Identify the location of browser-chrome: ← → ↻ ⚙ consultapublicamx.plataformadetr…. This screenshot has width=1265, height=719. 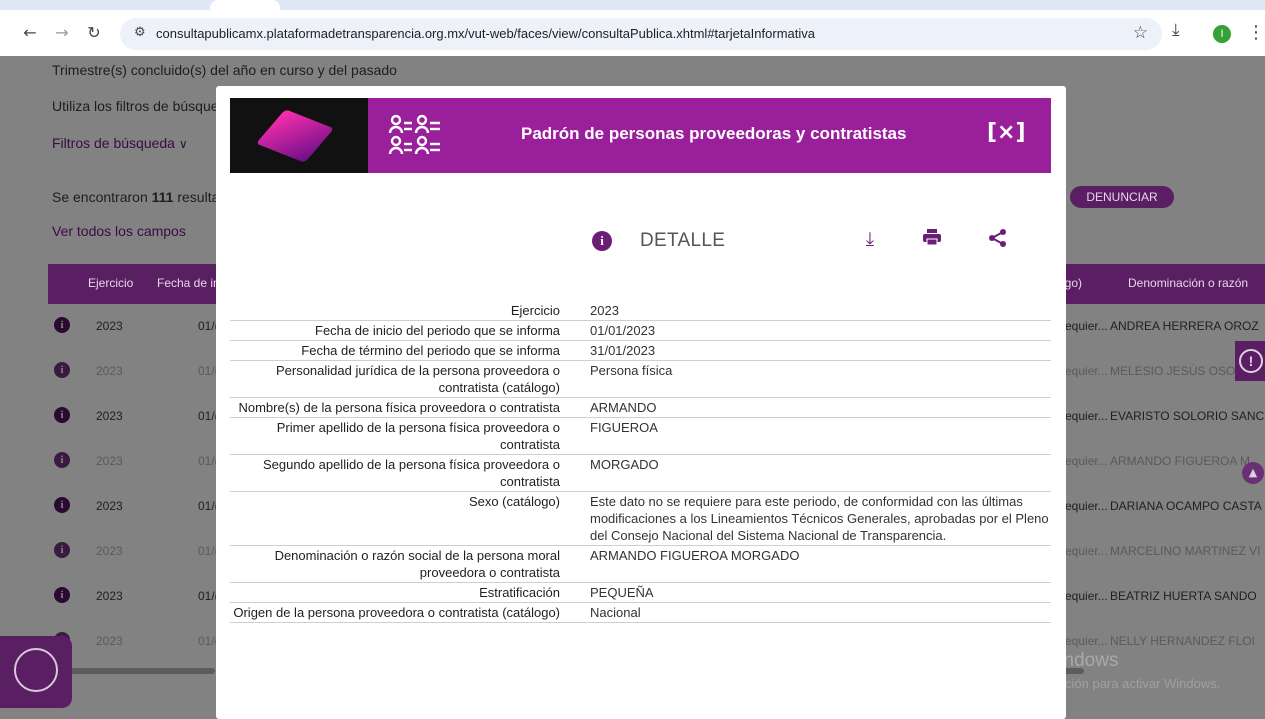
(632, 28).